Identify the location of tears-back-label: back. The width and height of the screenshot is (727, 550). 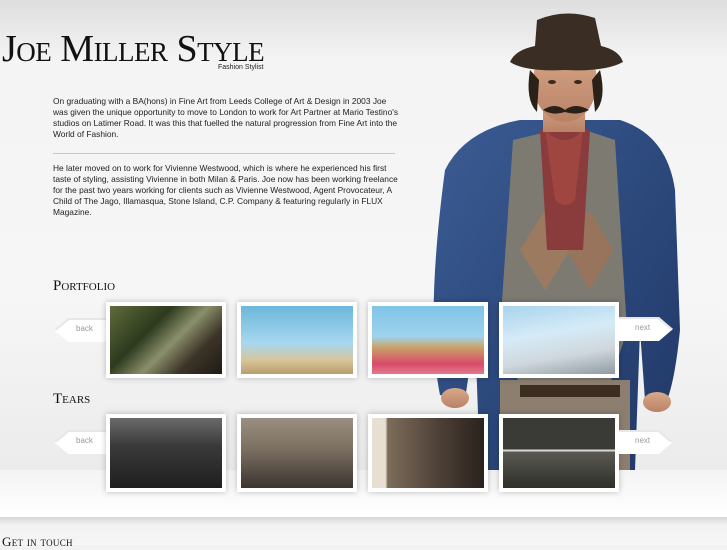
(84, 440).